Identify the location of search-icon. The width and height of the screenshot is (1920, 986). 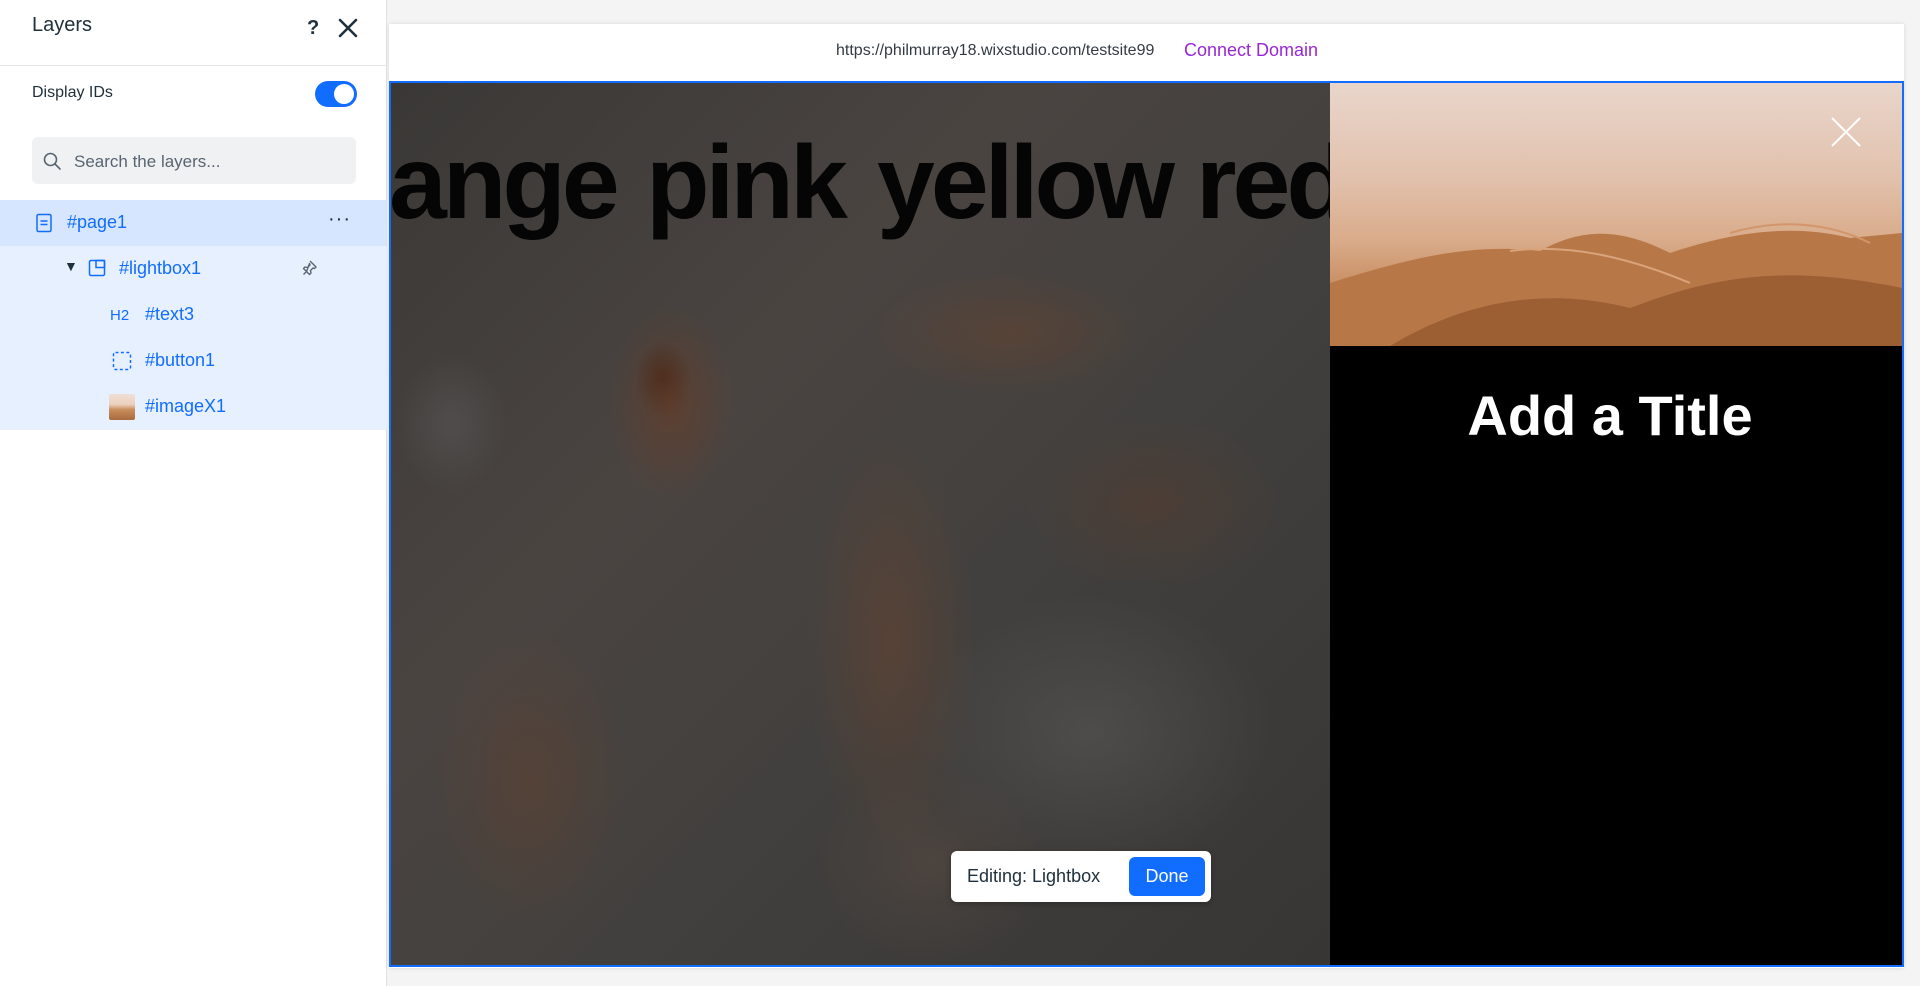
(52, 161).